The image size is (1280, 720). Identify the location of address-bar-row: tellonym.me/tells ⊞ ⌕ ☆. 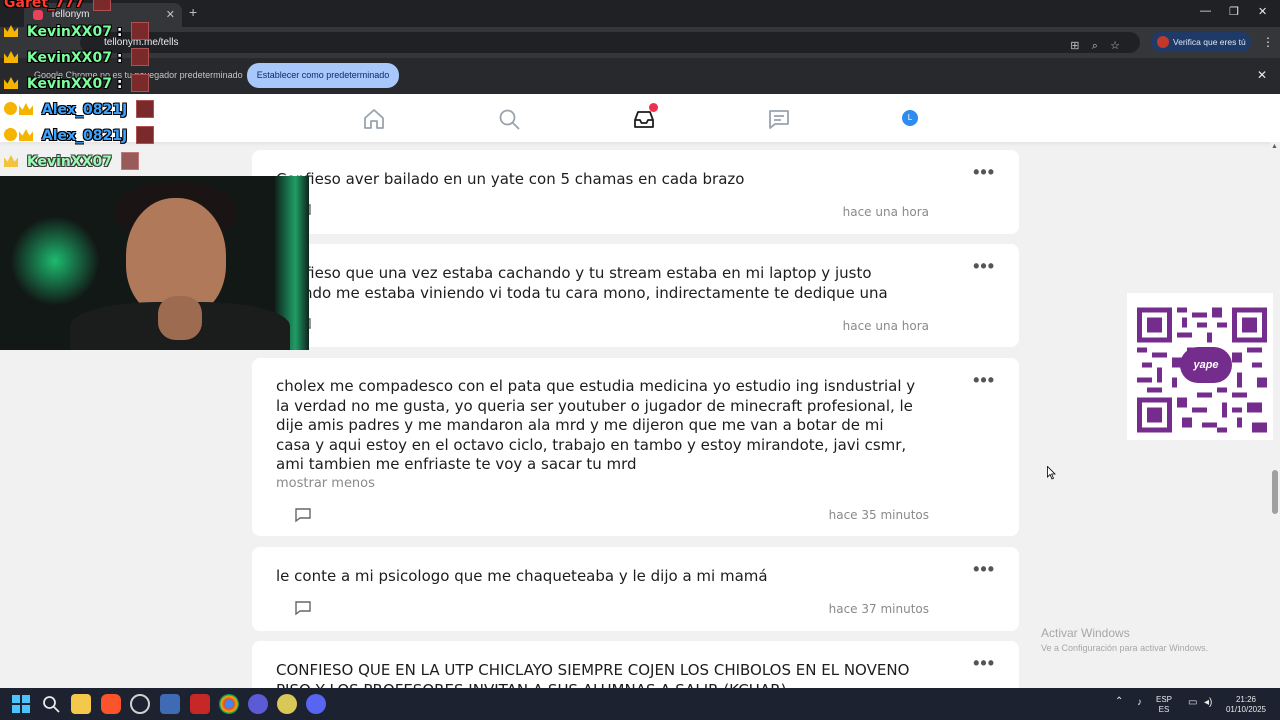
(640, 42).